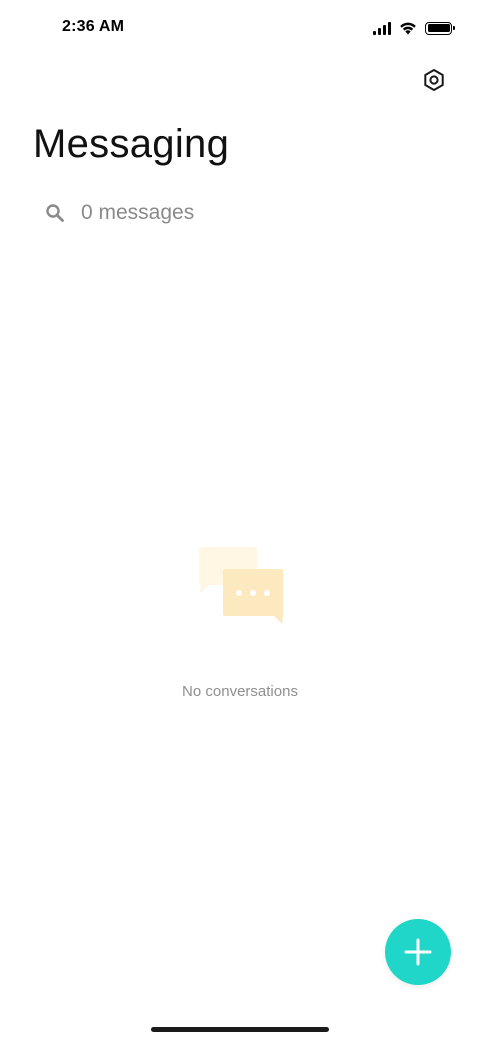 This screenshot has width=480, height=1040. I want to click on chat-bubbles-icon, so click(241, 585).